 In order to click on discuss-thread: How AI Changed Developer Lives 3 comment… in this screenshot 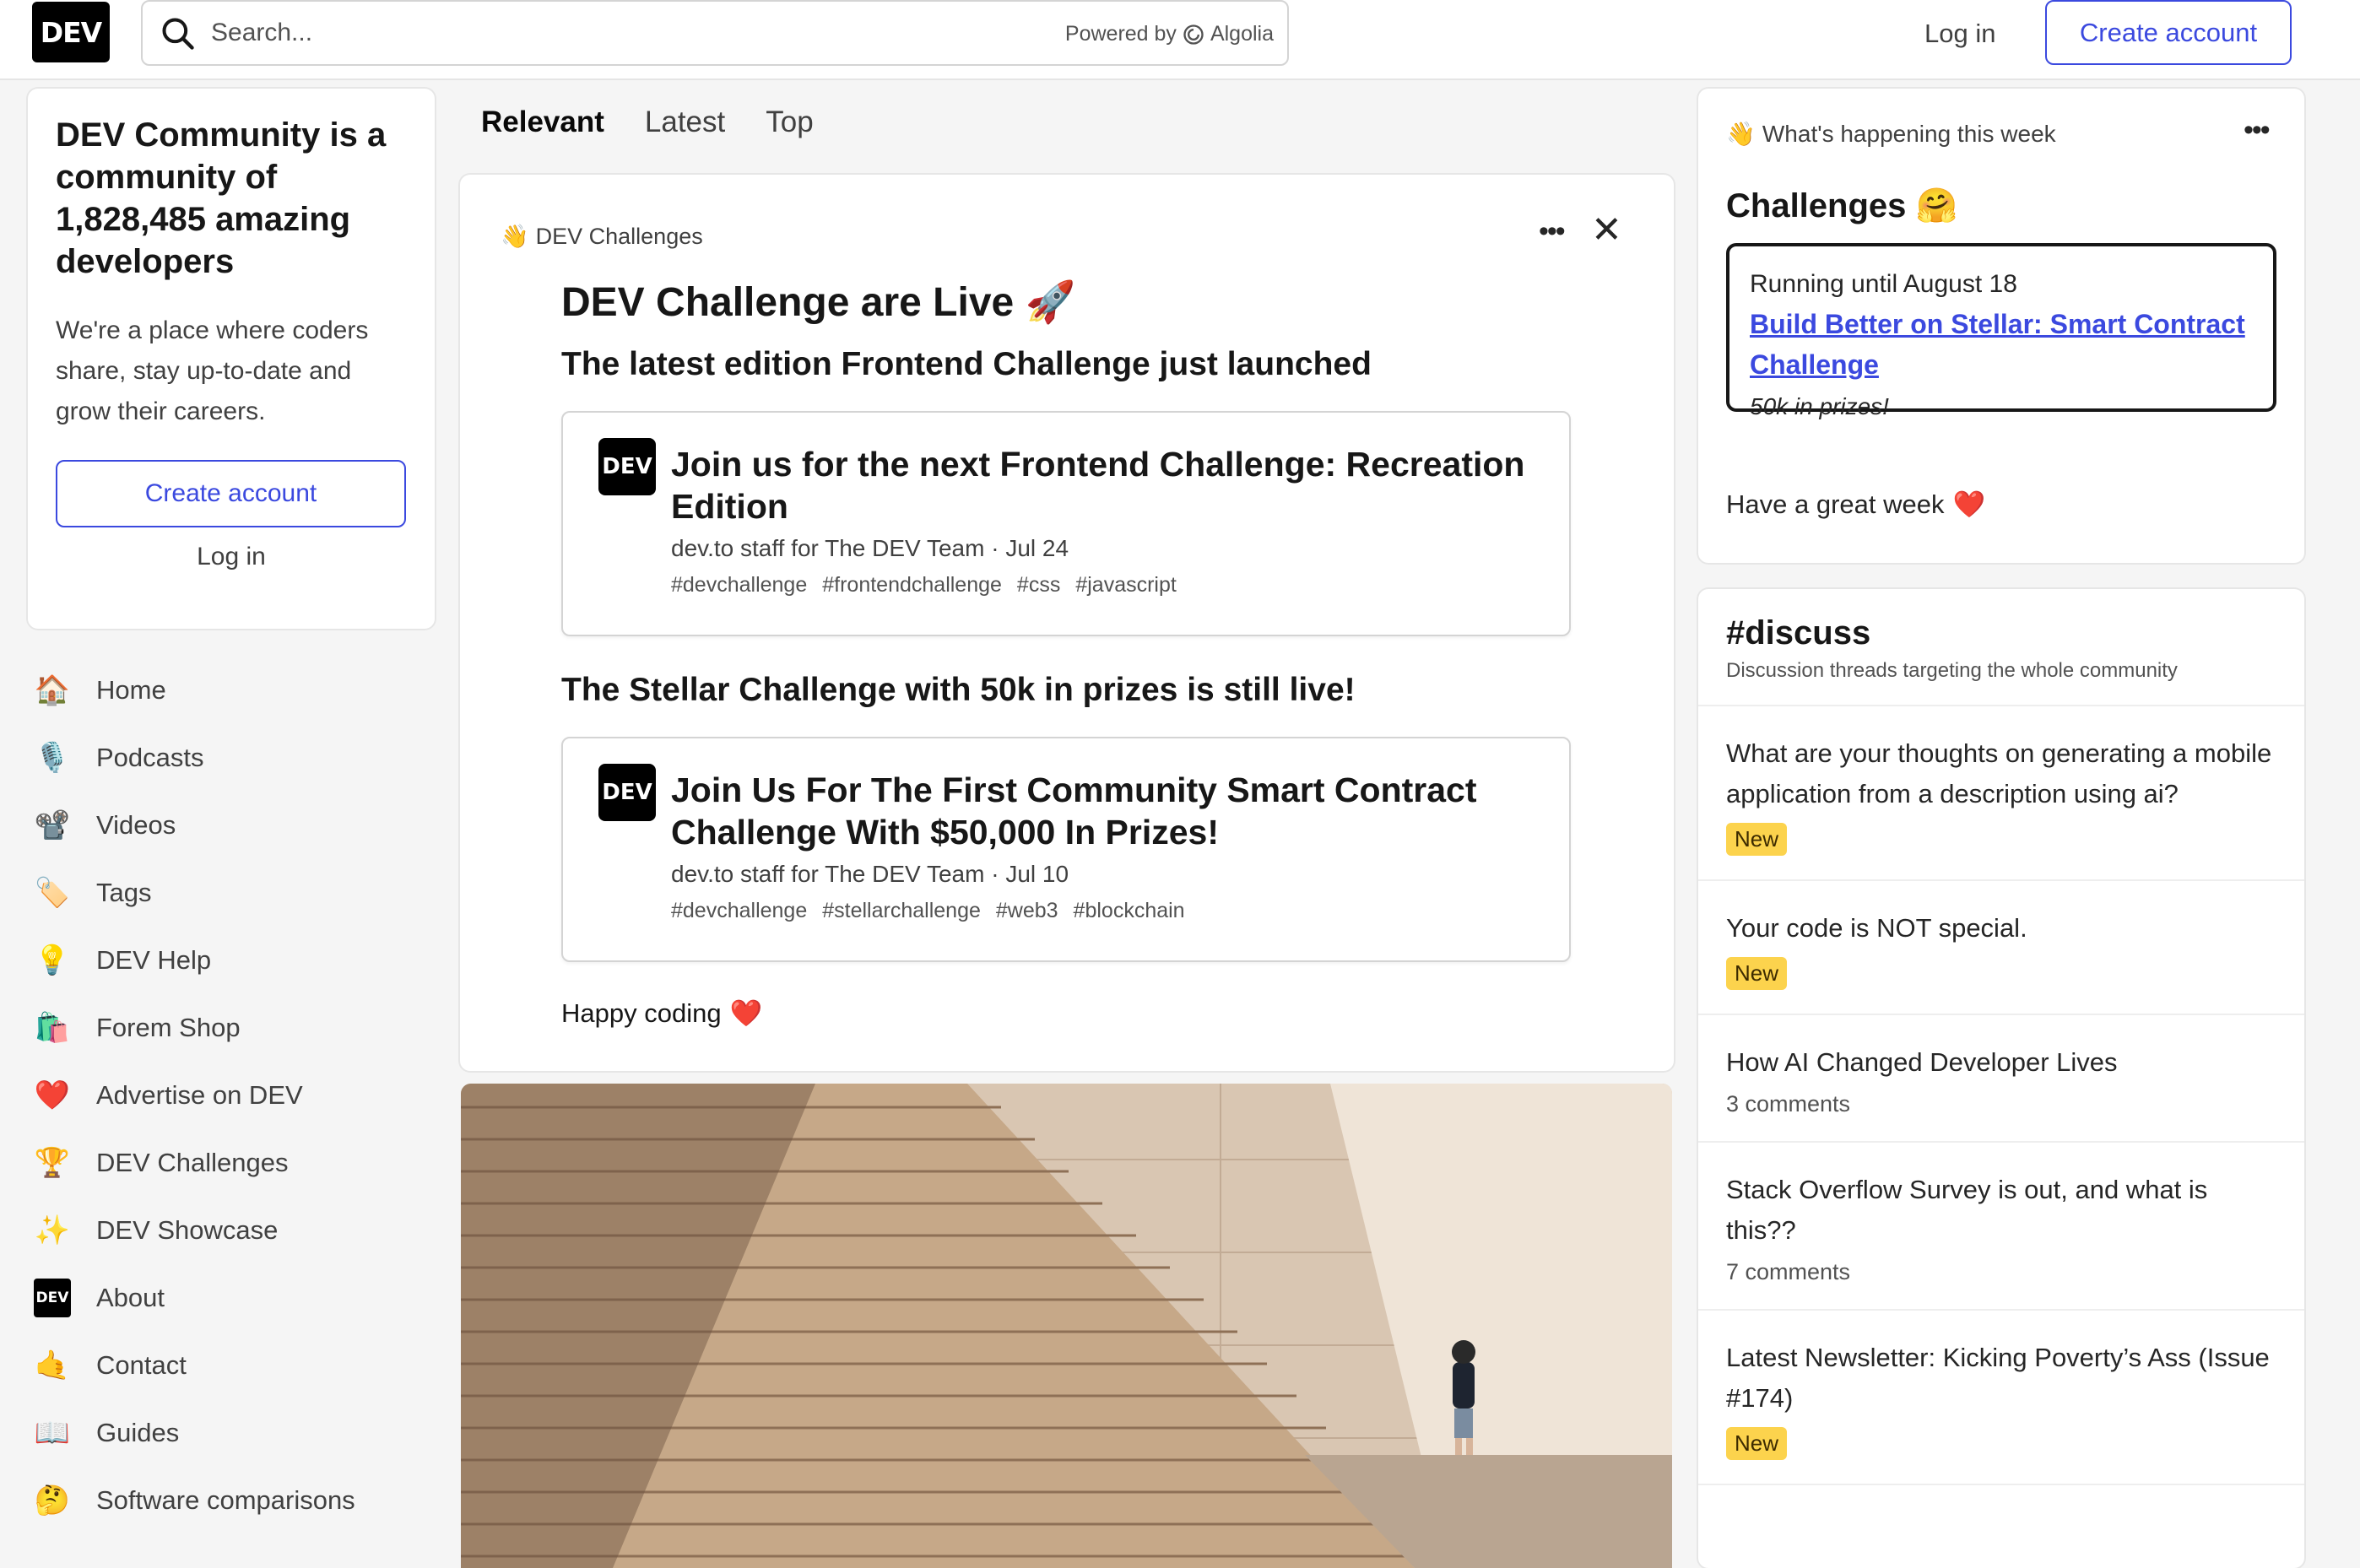, I will do `click(2001, 1079)`.